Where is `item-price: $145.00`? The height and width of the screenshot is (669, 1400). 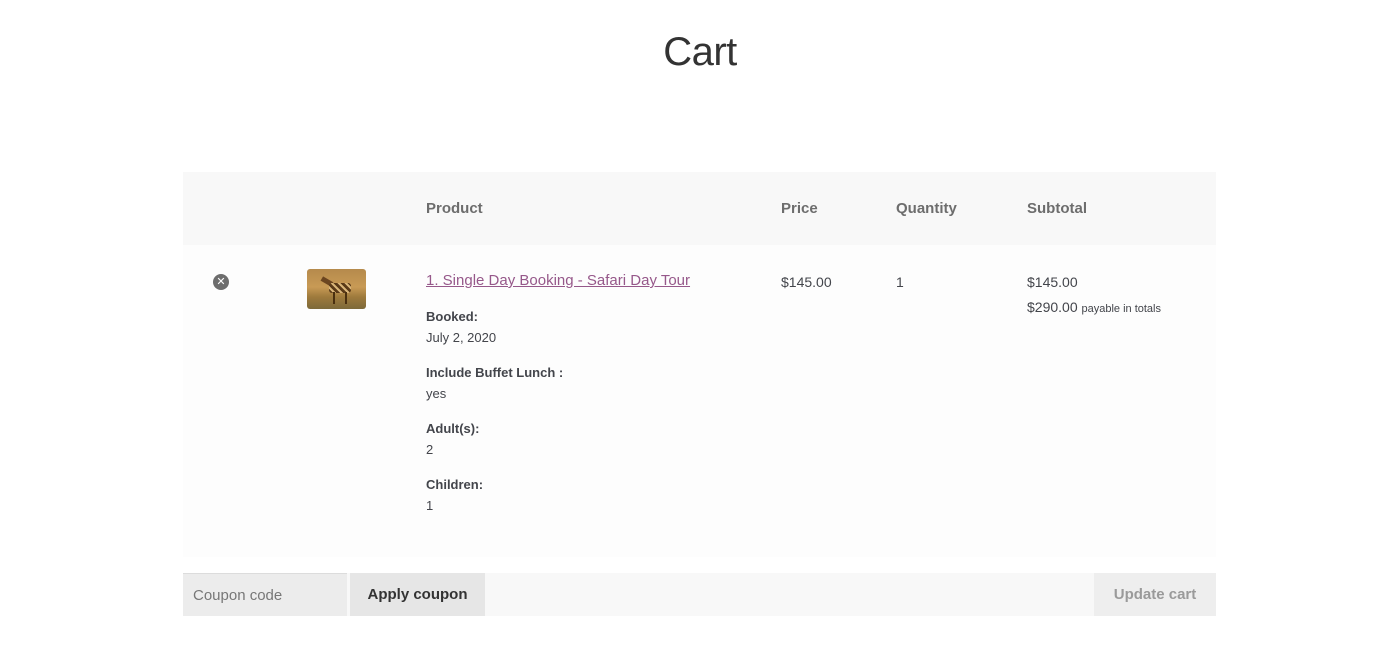 item-price: $145.00 is located at coordinates (806, 282).